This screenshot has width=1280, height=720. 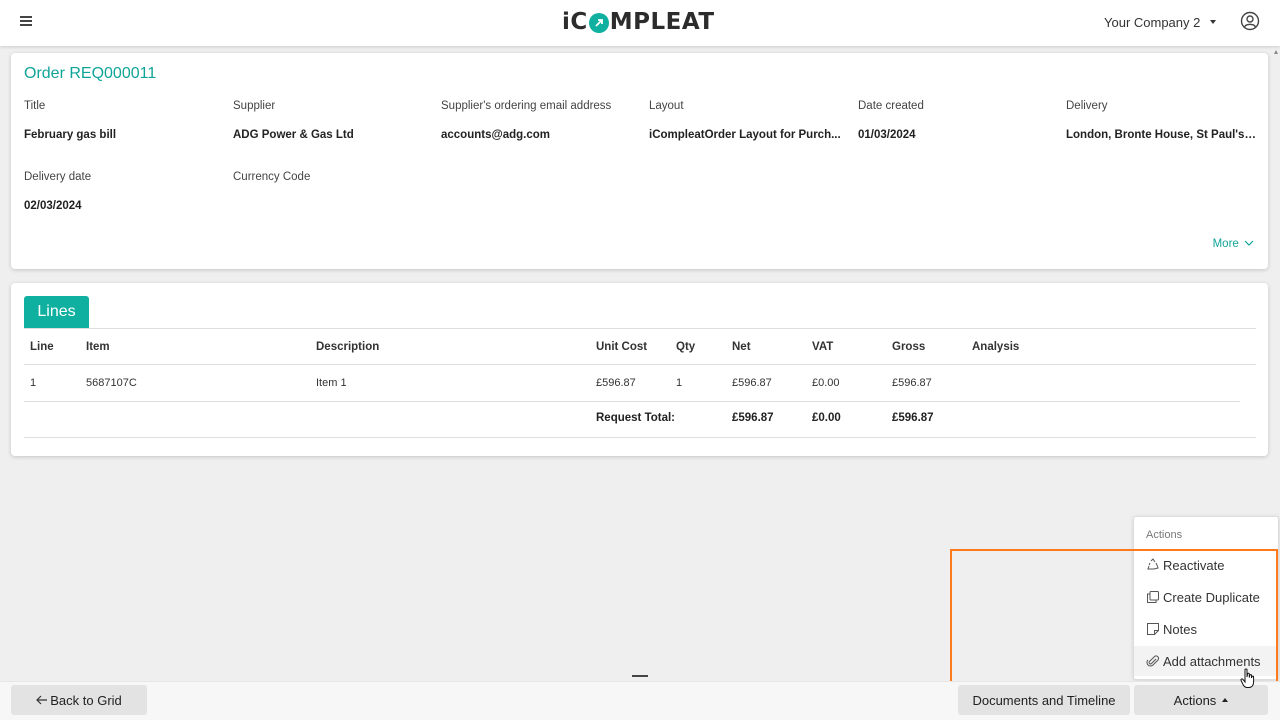 I want to click on company-caret-icon, so click(x=1213, y=22).